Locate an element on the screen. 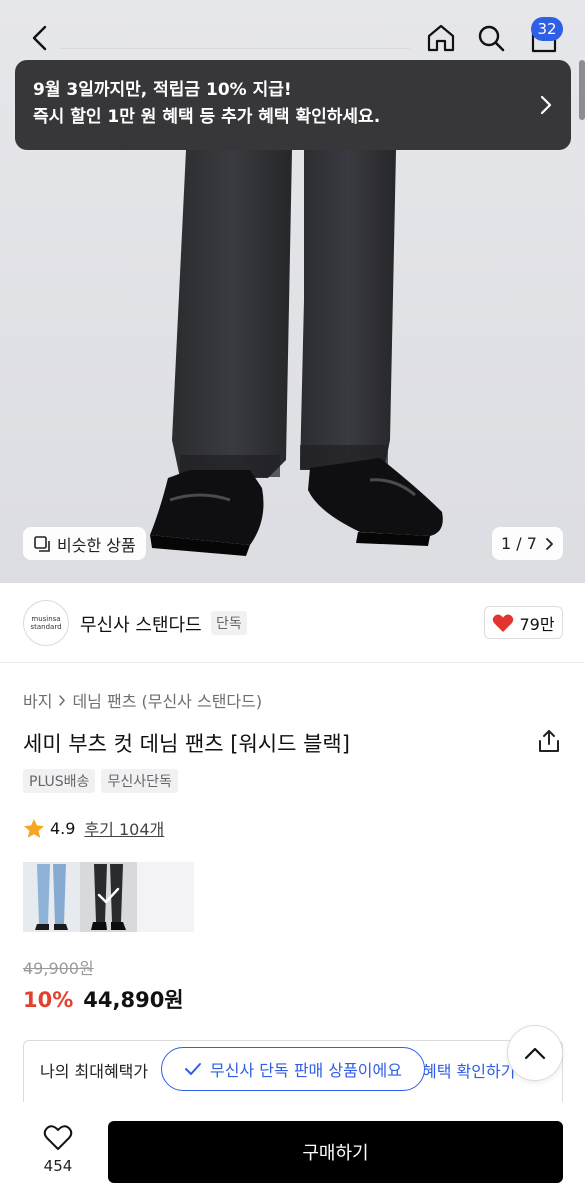 The image size is (585, 1200). variant-washed-black-selected is located at coordinates (108, 897).